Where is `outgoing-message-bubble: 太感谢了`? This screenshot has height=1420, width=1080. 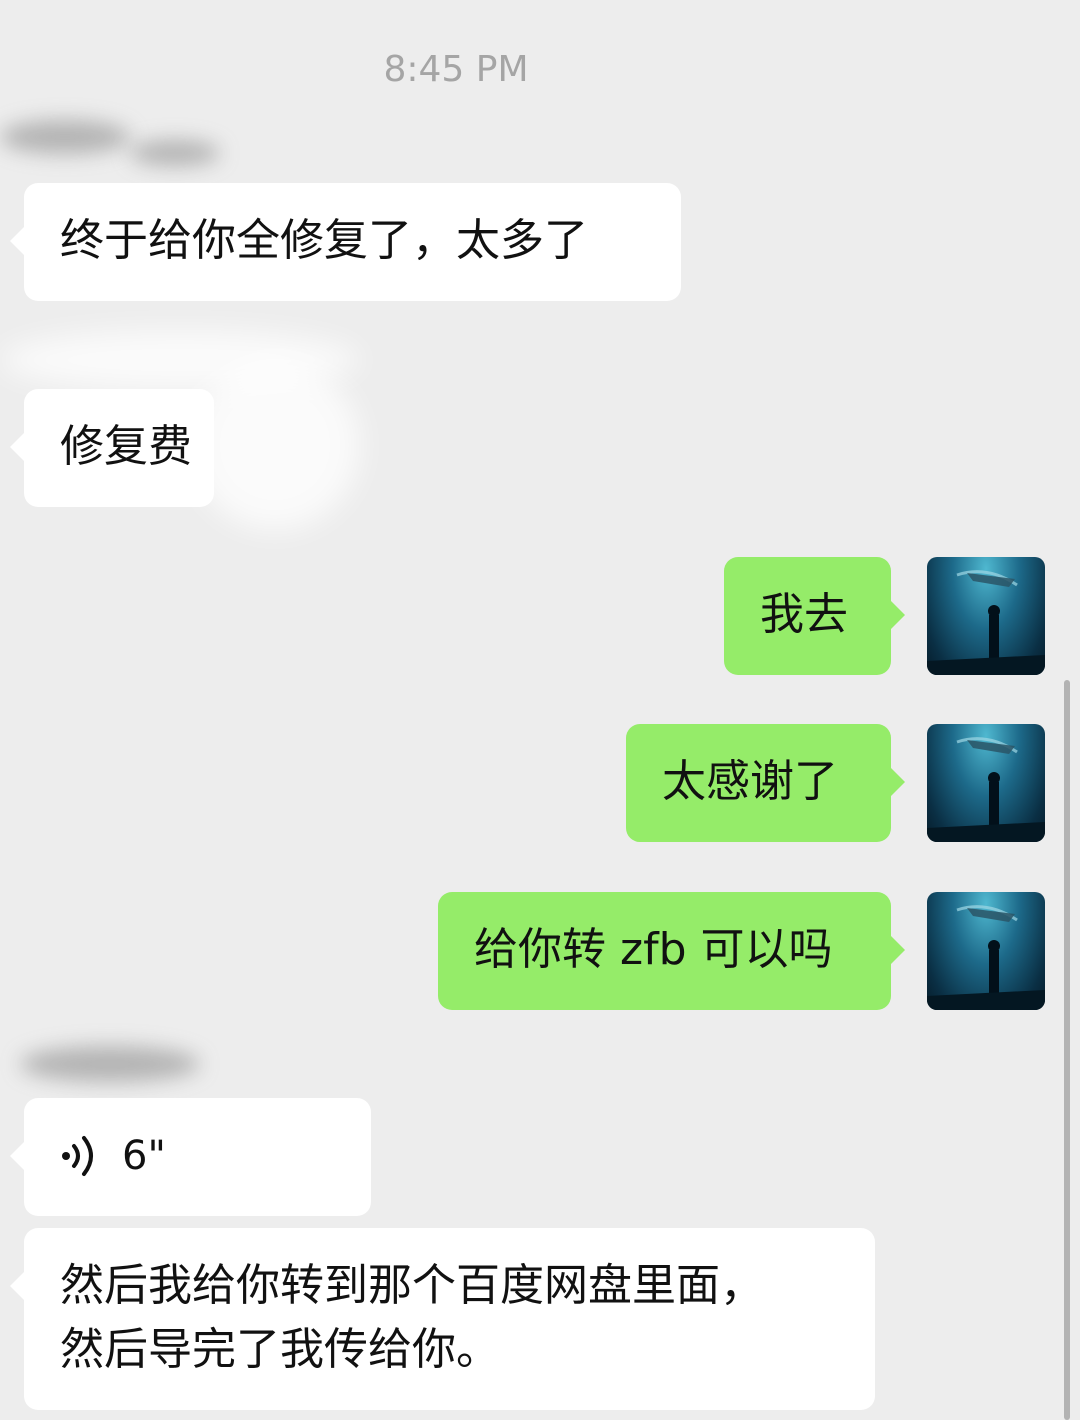 outgoing-message-bubble: 太感谢了 is located at coordinates (765, 783).